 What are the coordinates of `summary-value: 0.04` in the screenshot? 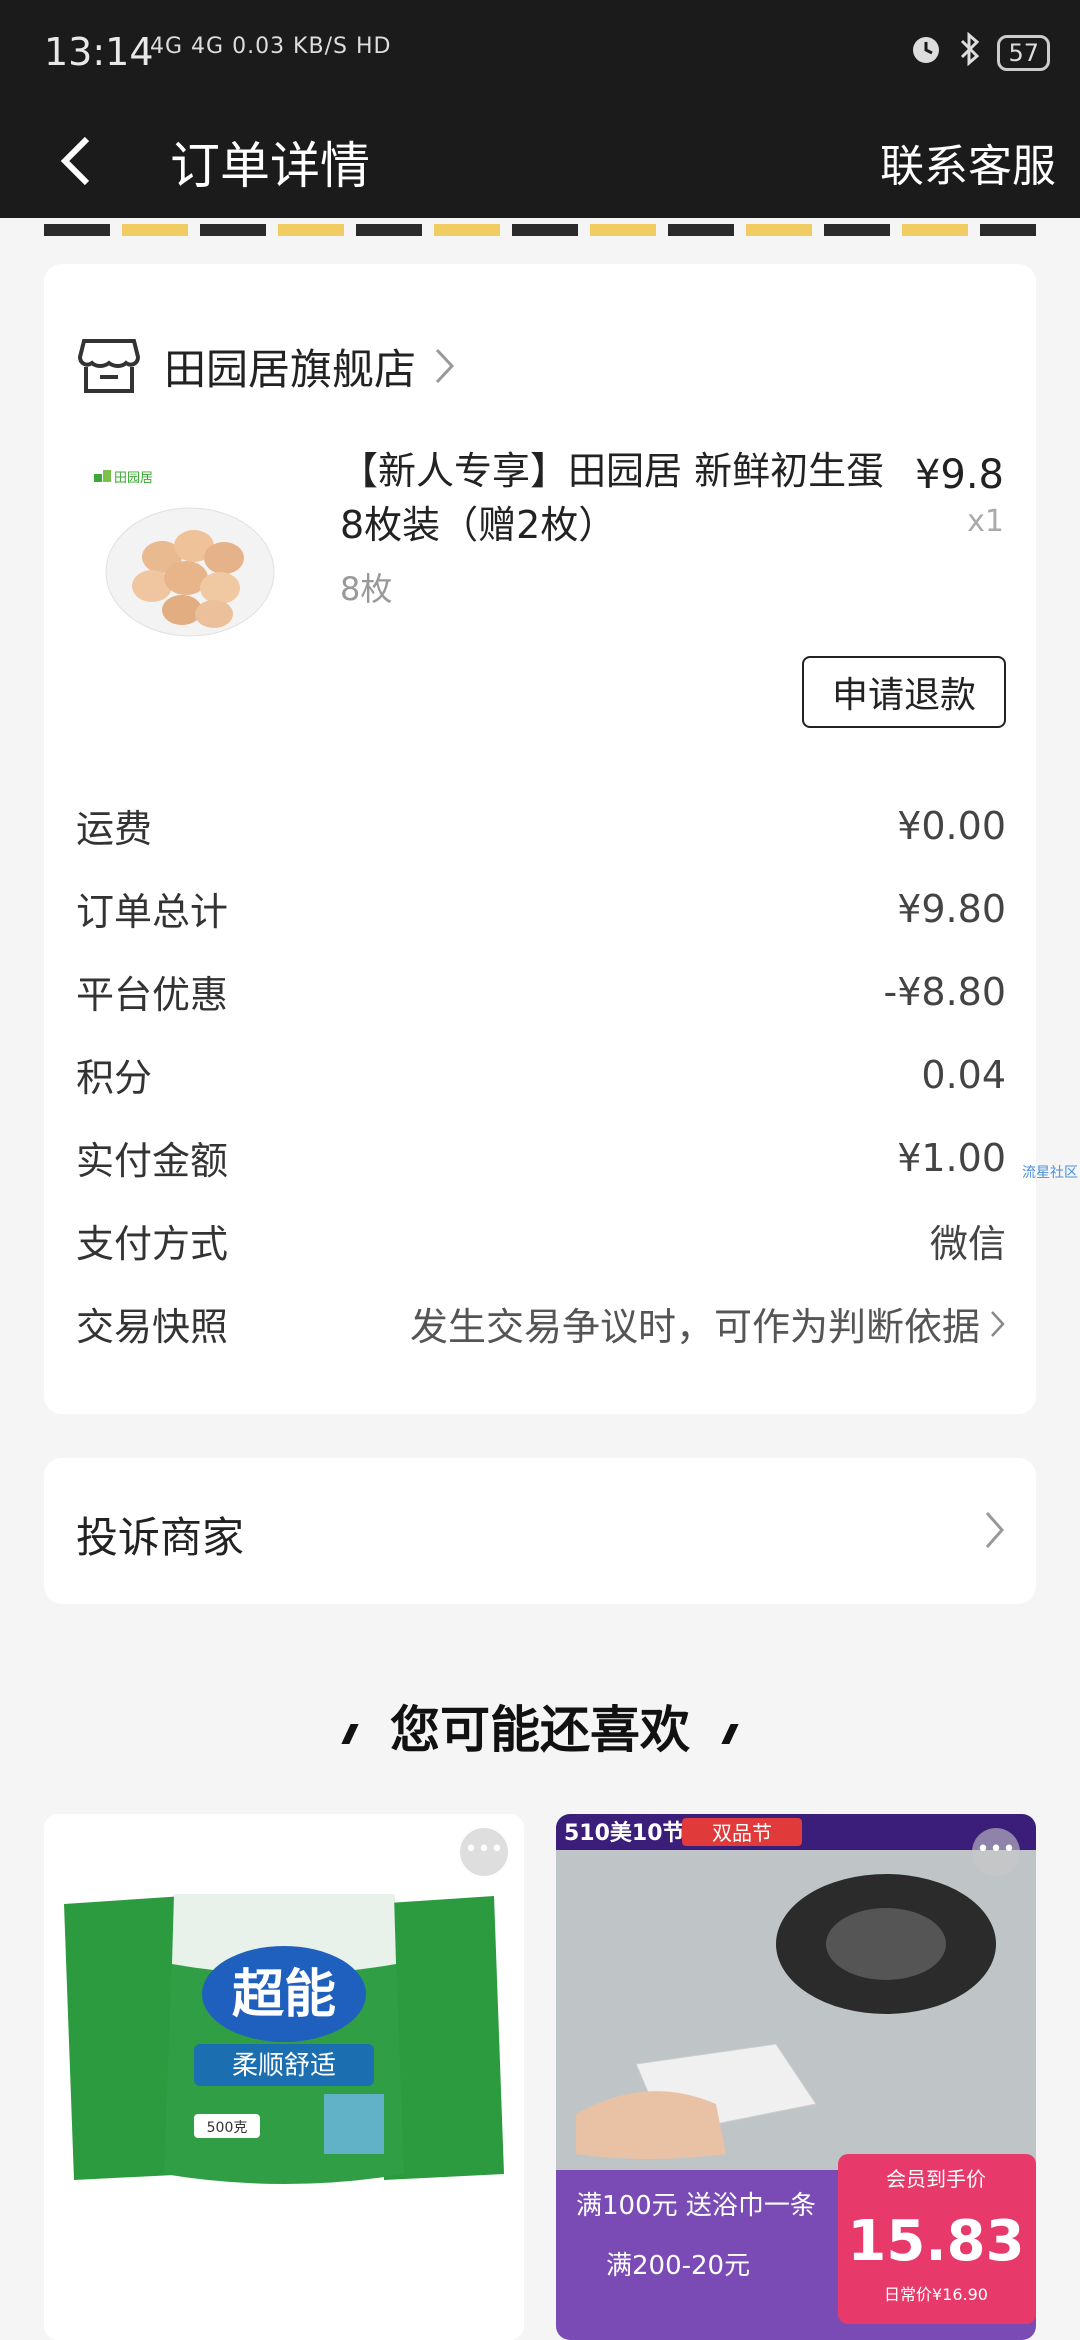 It's located at (963, 1074).